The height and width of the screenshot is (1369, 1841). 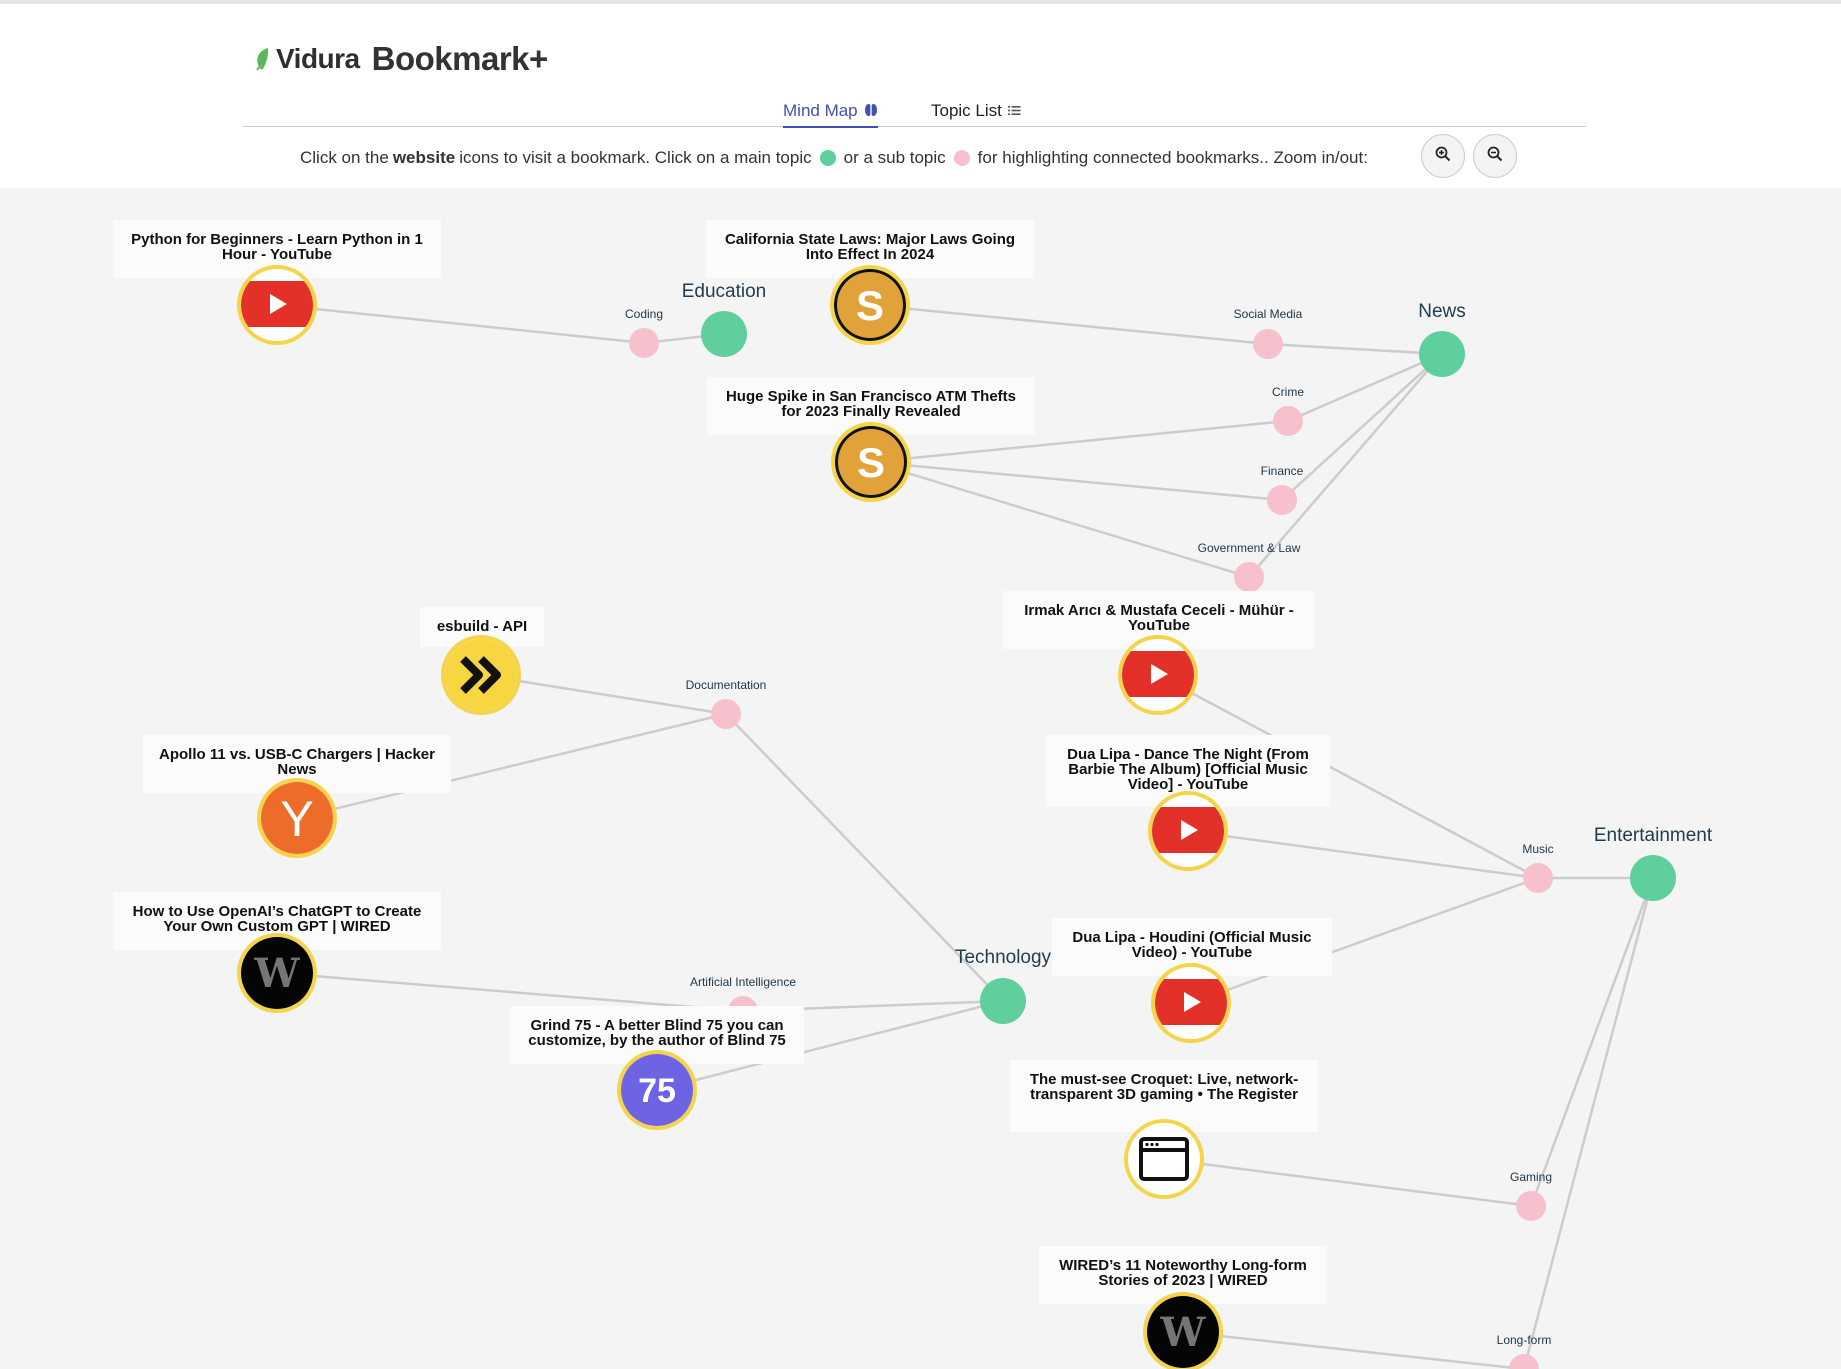 I want to click on zoom-out-icon, so click(x=1495, y=156).